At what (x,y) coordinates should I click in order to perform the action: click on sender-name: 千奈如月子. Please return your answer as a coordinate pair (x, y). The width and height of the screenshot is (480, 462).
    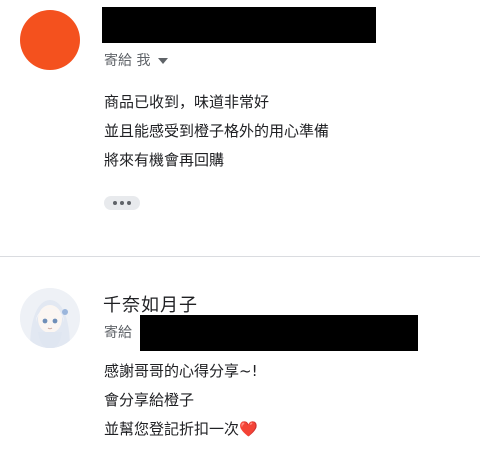
    Looking at the image, I should click on (150, 305).